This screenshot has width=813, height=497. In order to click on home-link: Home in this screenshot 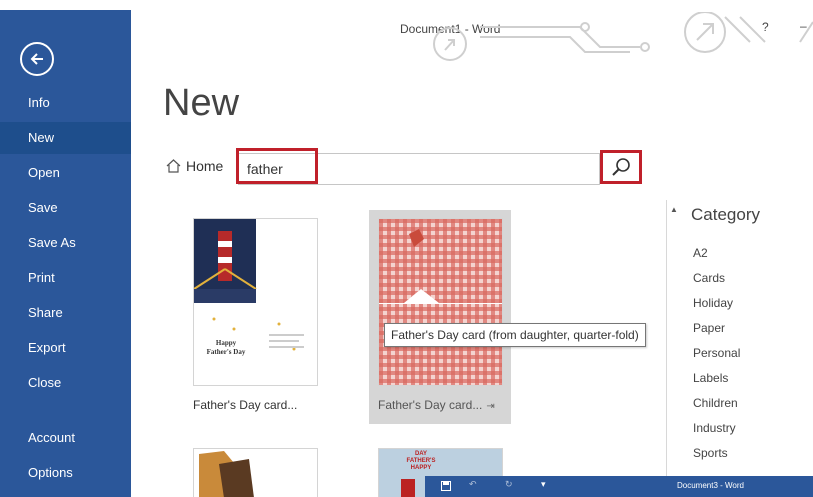, I will do `click(194, 166)`.